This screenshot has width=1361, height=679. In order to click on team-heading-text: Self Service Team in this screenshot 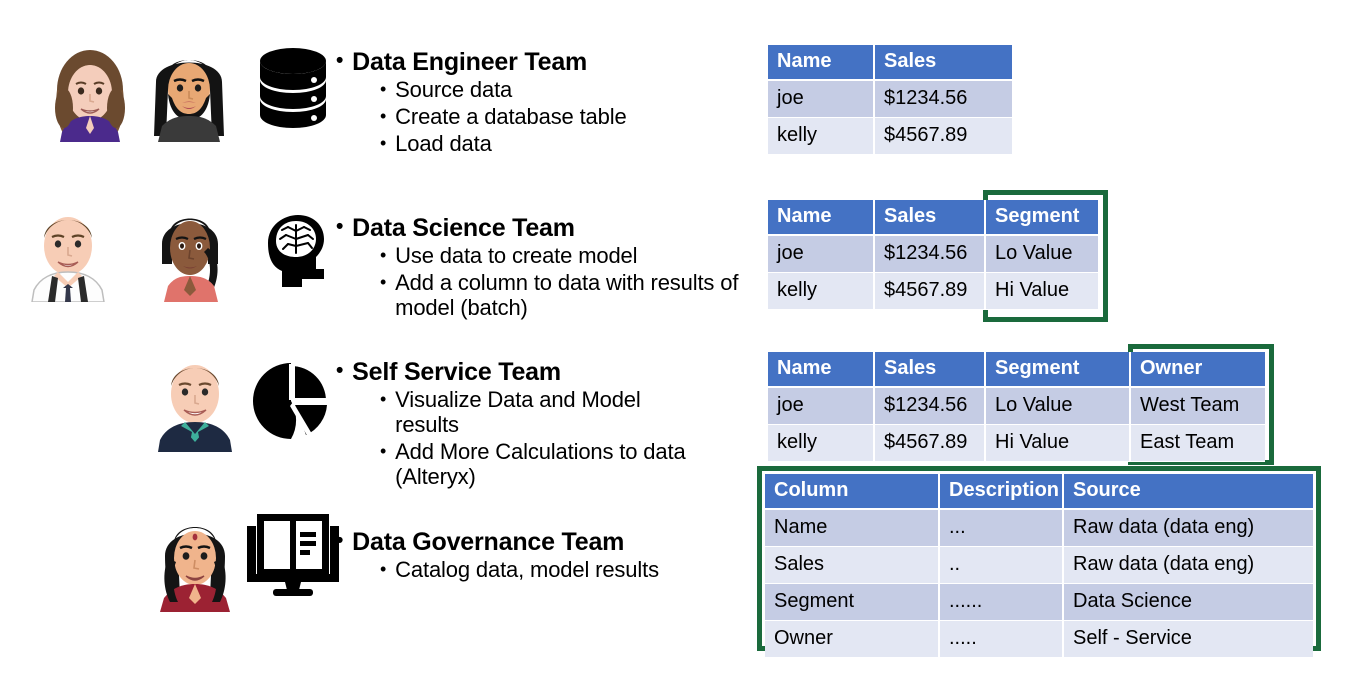, I will do `click(456, 372)`.